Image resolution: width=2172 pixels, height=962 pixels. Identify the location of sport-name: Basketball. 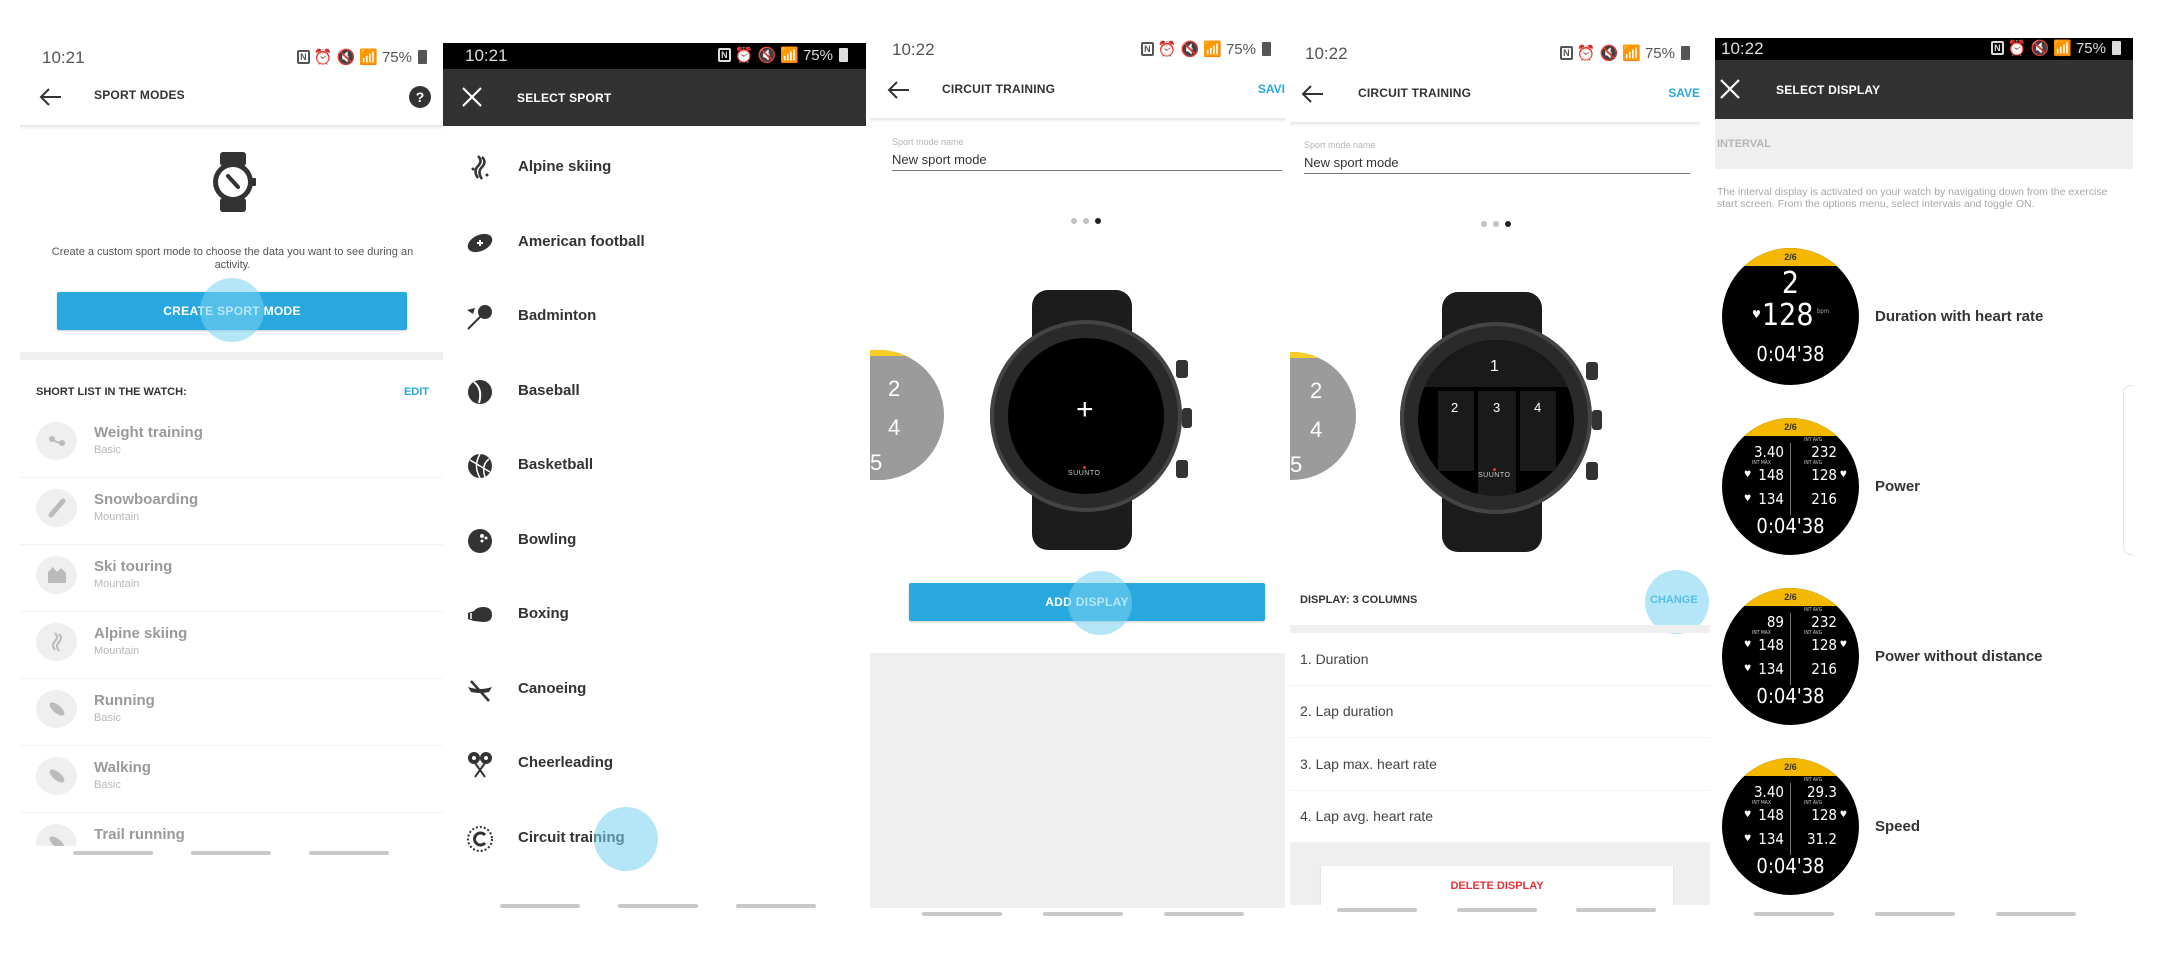
(556, 464).